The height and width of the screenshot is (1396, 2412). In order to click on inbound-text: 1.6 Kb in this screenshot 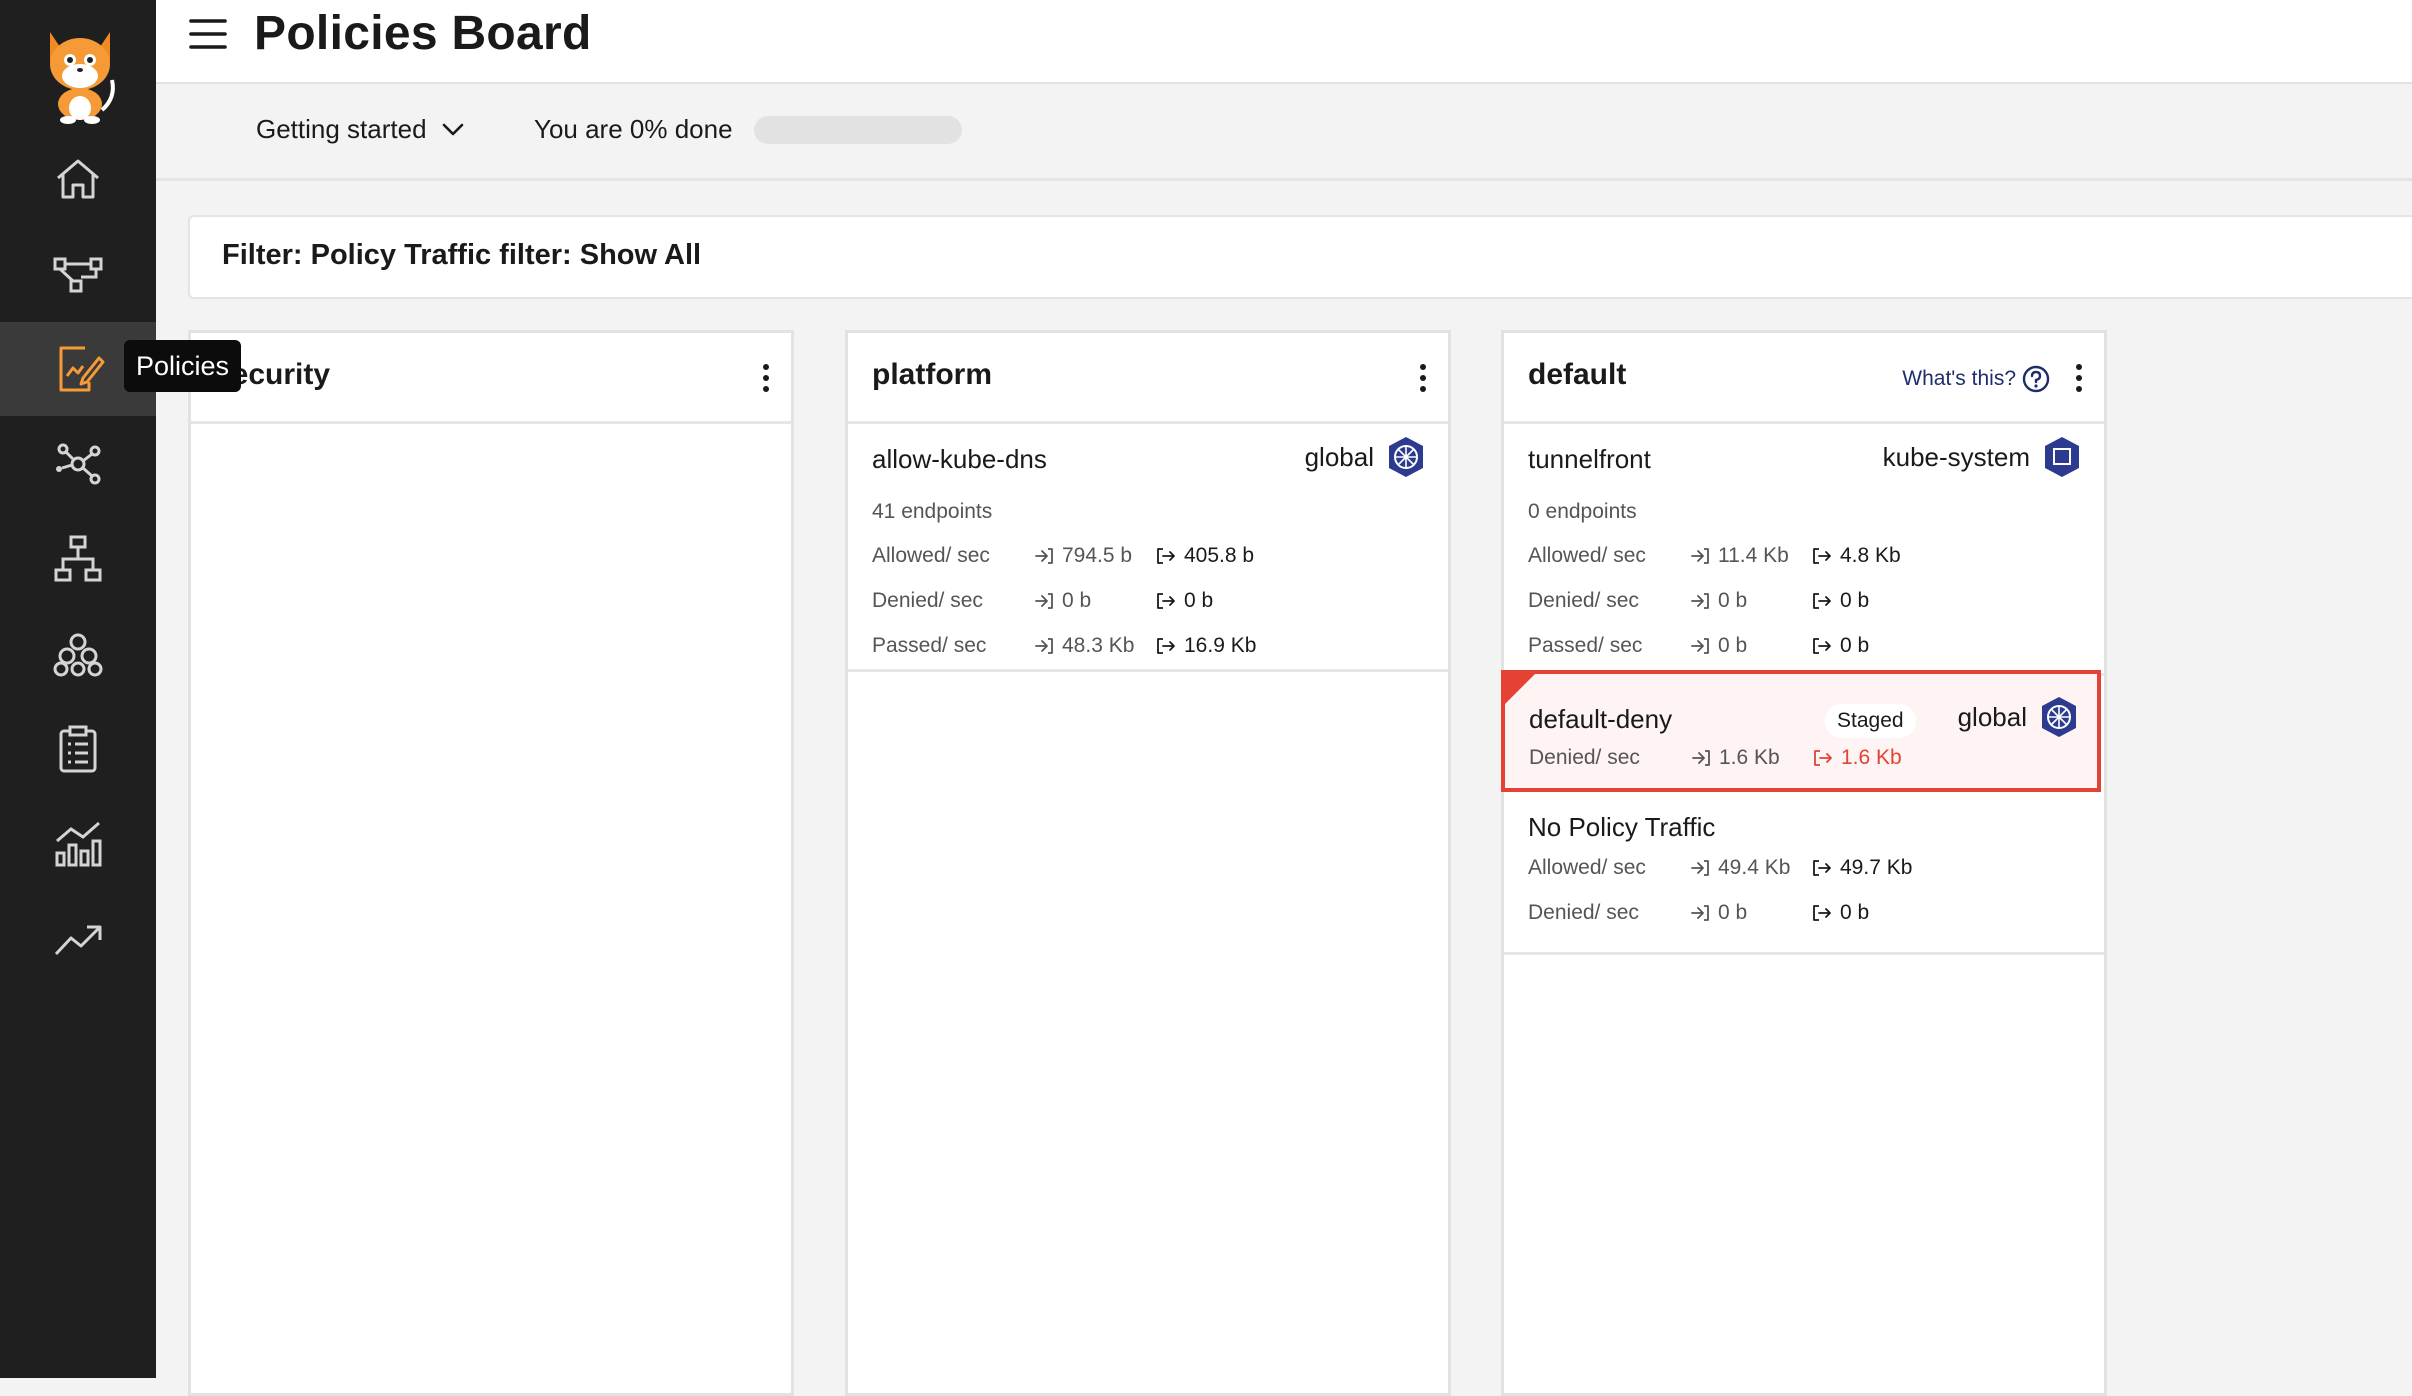, I will do `click(1749, 757)`.